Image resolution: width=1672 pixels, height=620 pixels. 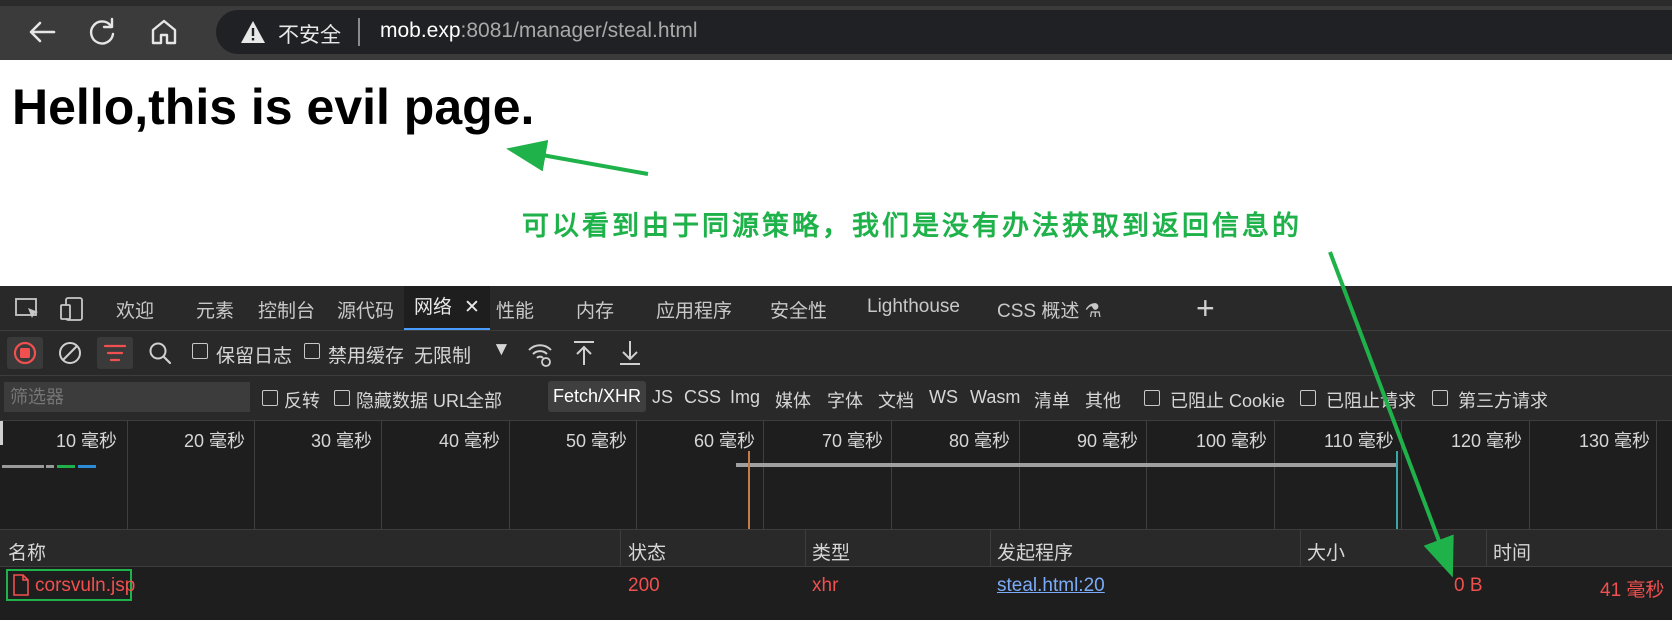 I want to click on request-status: 200, so click(x=644, y=585).